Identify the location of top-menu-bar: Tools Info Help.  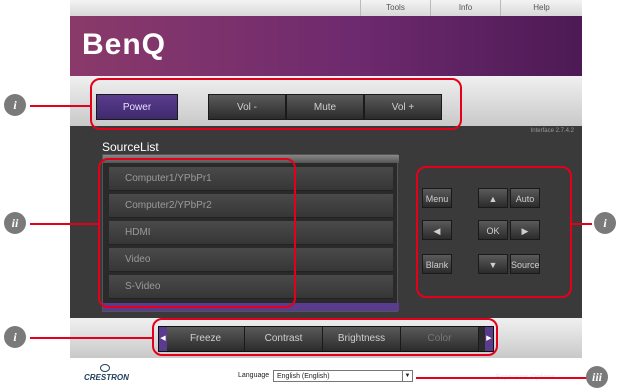
(326, 8).